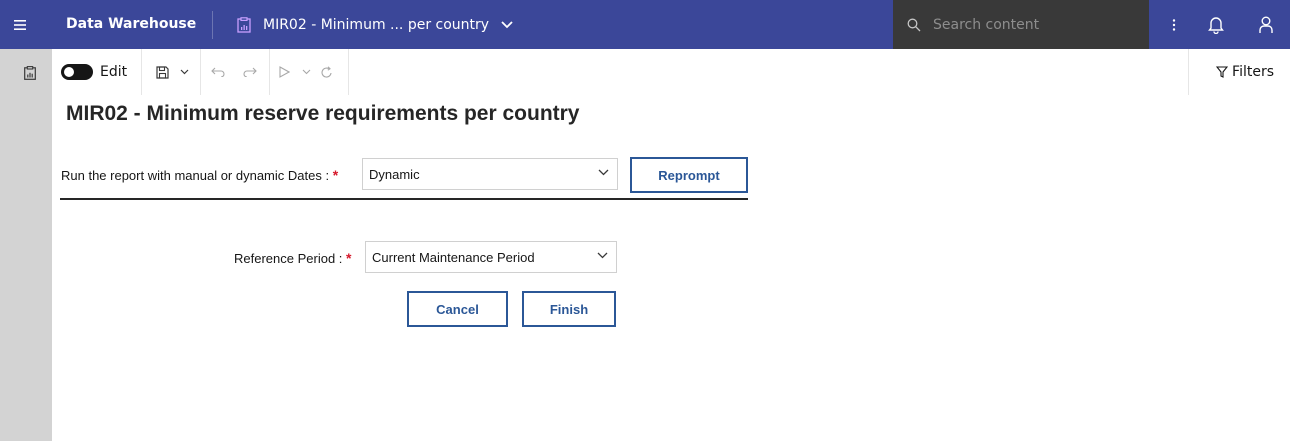 Image resolution: width=1290 pixels, height=441 pixels. What do you see at coordinates (394, 174) in the screenshot?
I see `date-mode-value: Dynamic` at bounding box center [394, 174].